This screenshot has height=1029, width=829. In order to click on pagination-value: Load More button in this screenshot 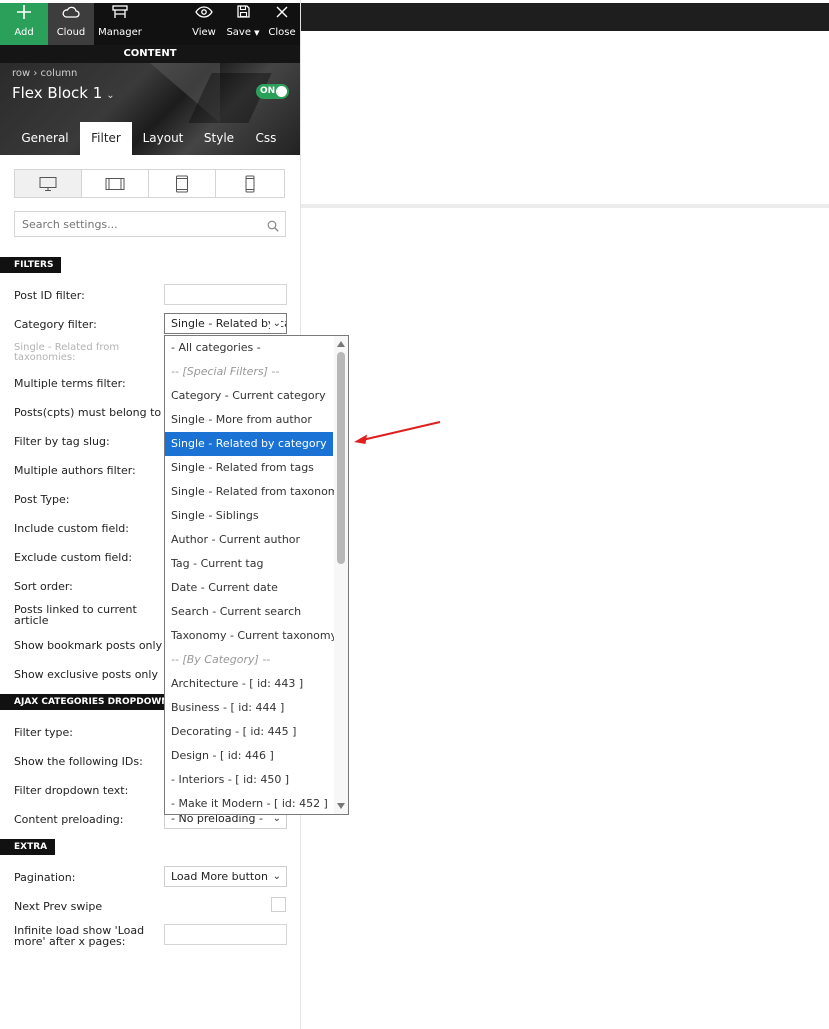, I will do `click(219, 876)`.